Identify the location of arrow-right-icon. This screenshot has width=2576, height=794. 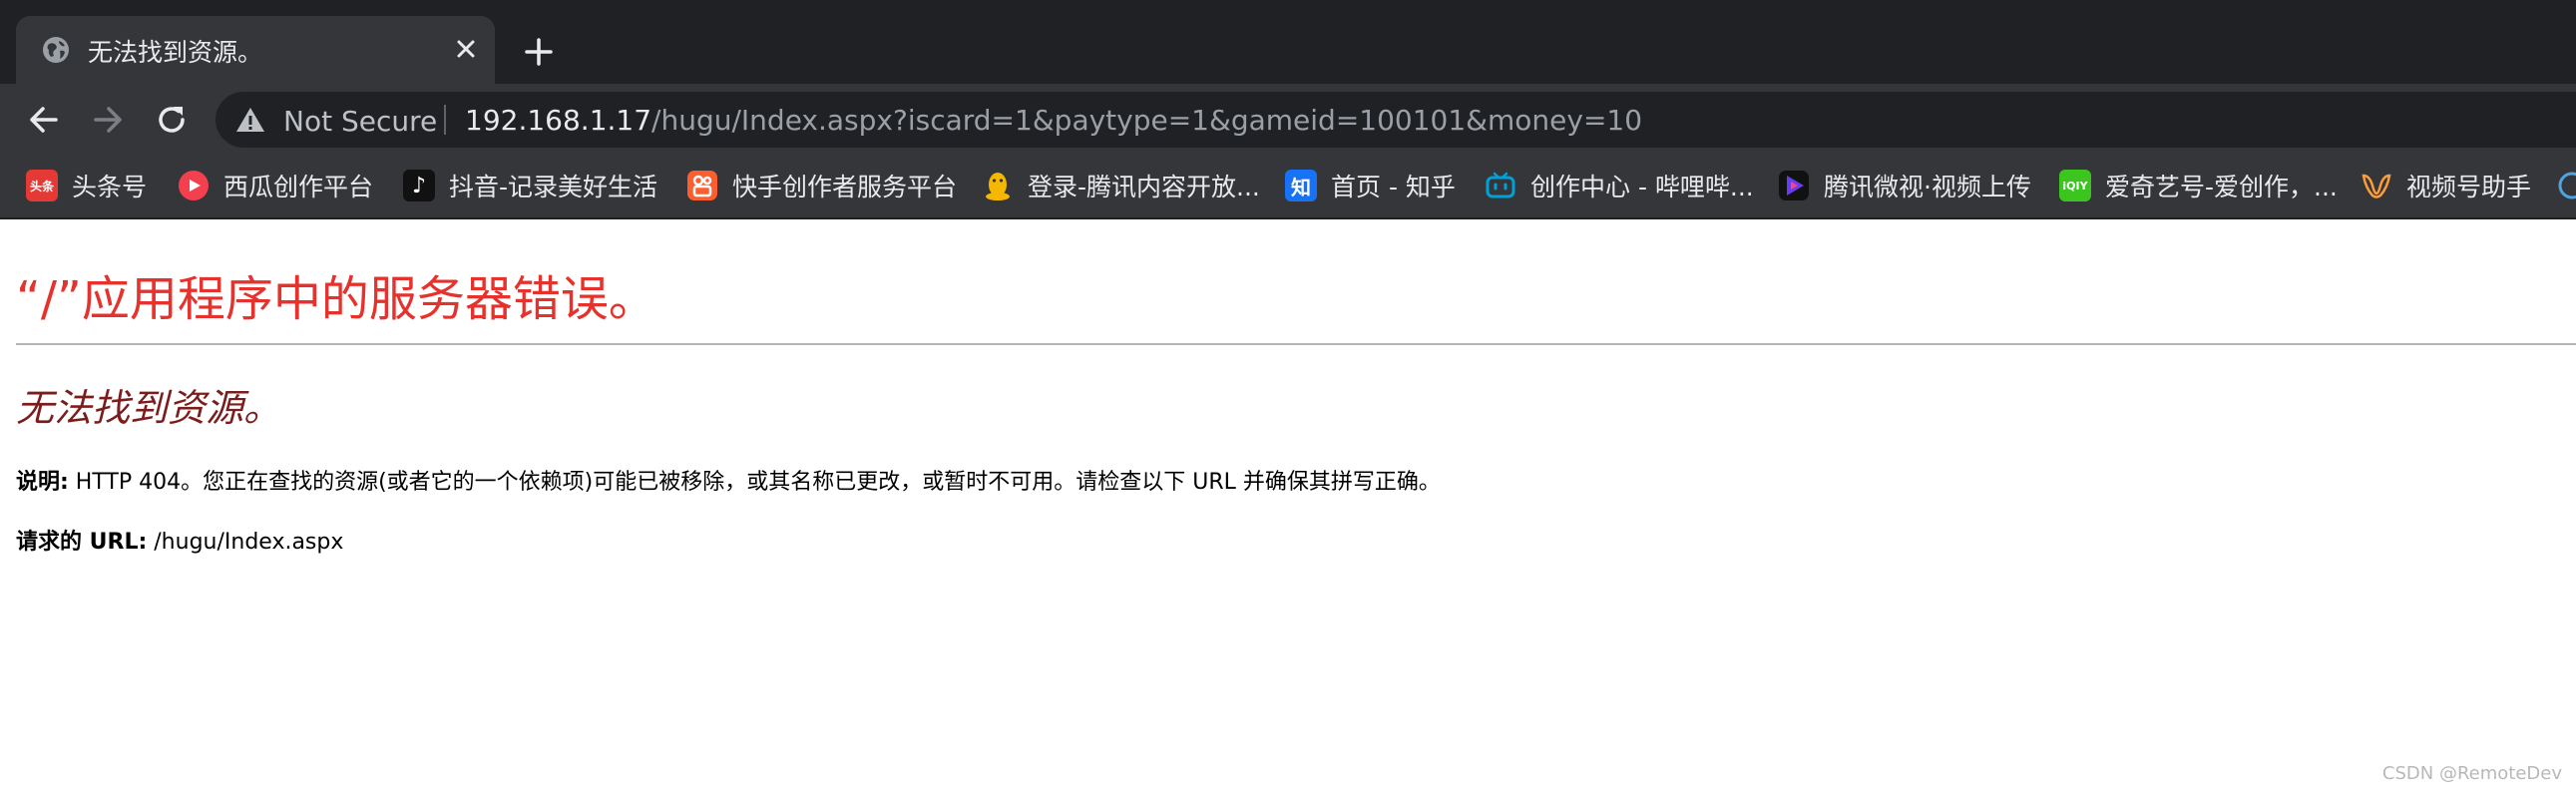
(108, 120).